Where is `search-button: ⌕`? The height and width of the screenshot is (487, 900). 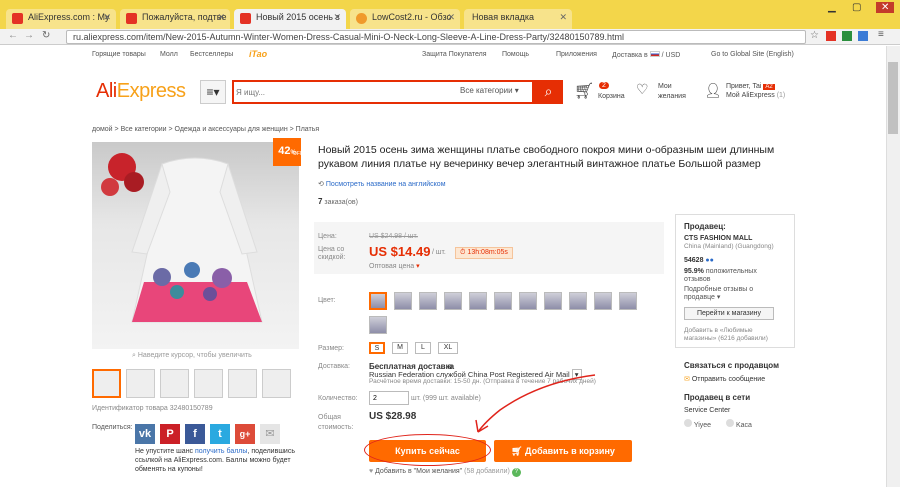 search-button: ⌕ is located at coordinates (548, 92).